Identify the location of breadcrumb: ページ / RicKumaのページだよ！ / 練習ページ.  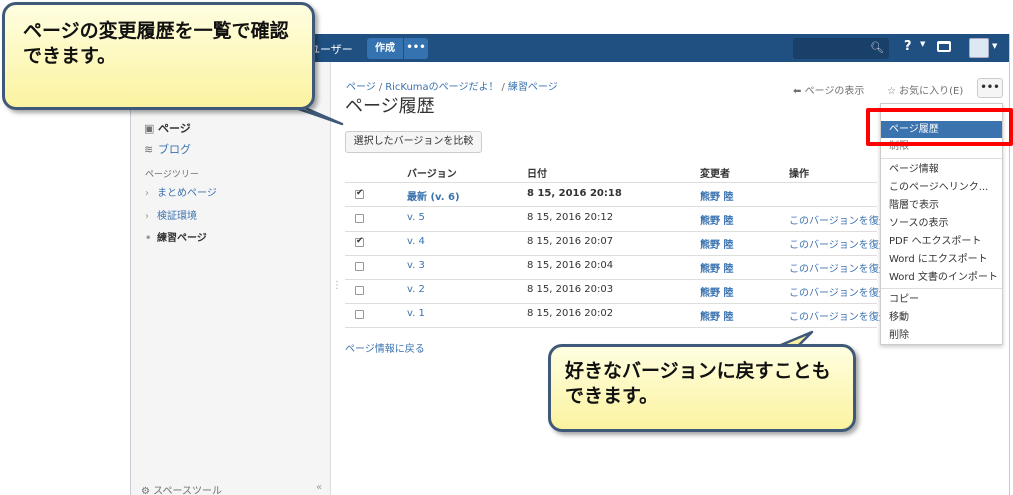
(452, 85).